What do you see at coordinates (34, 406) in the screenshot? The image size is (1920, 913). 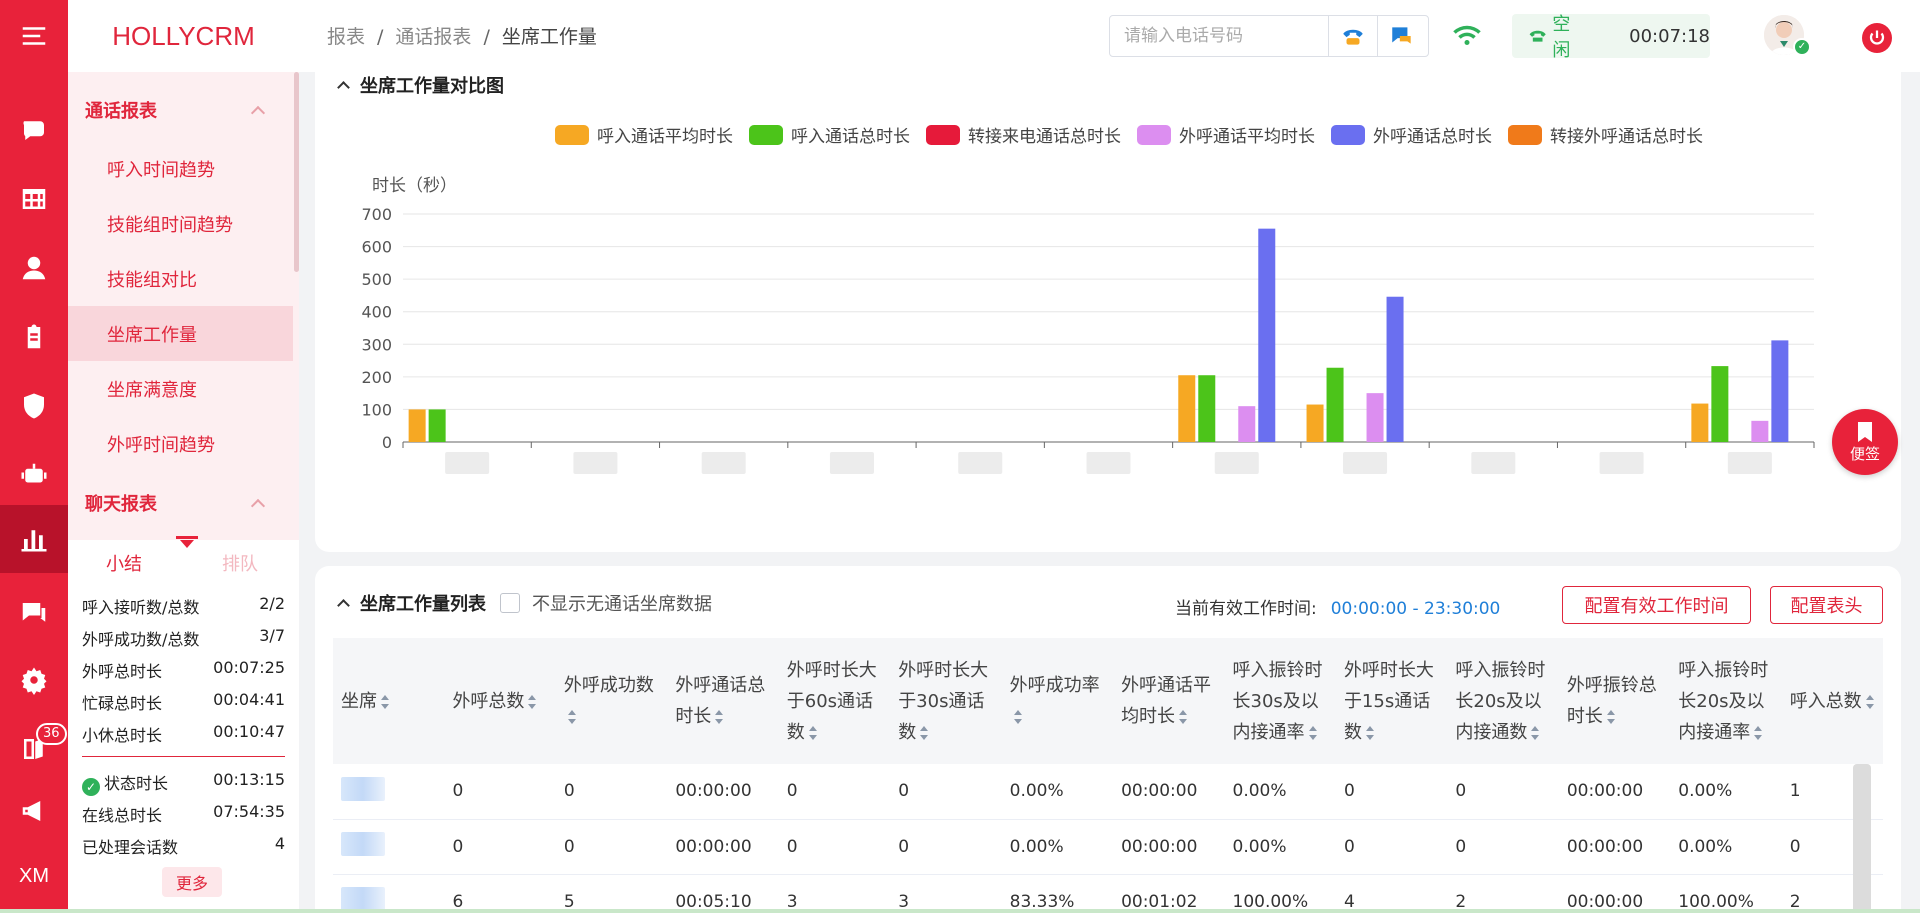 I see `shield-icon` at bounding box center [34, 406].